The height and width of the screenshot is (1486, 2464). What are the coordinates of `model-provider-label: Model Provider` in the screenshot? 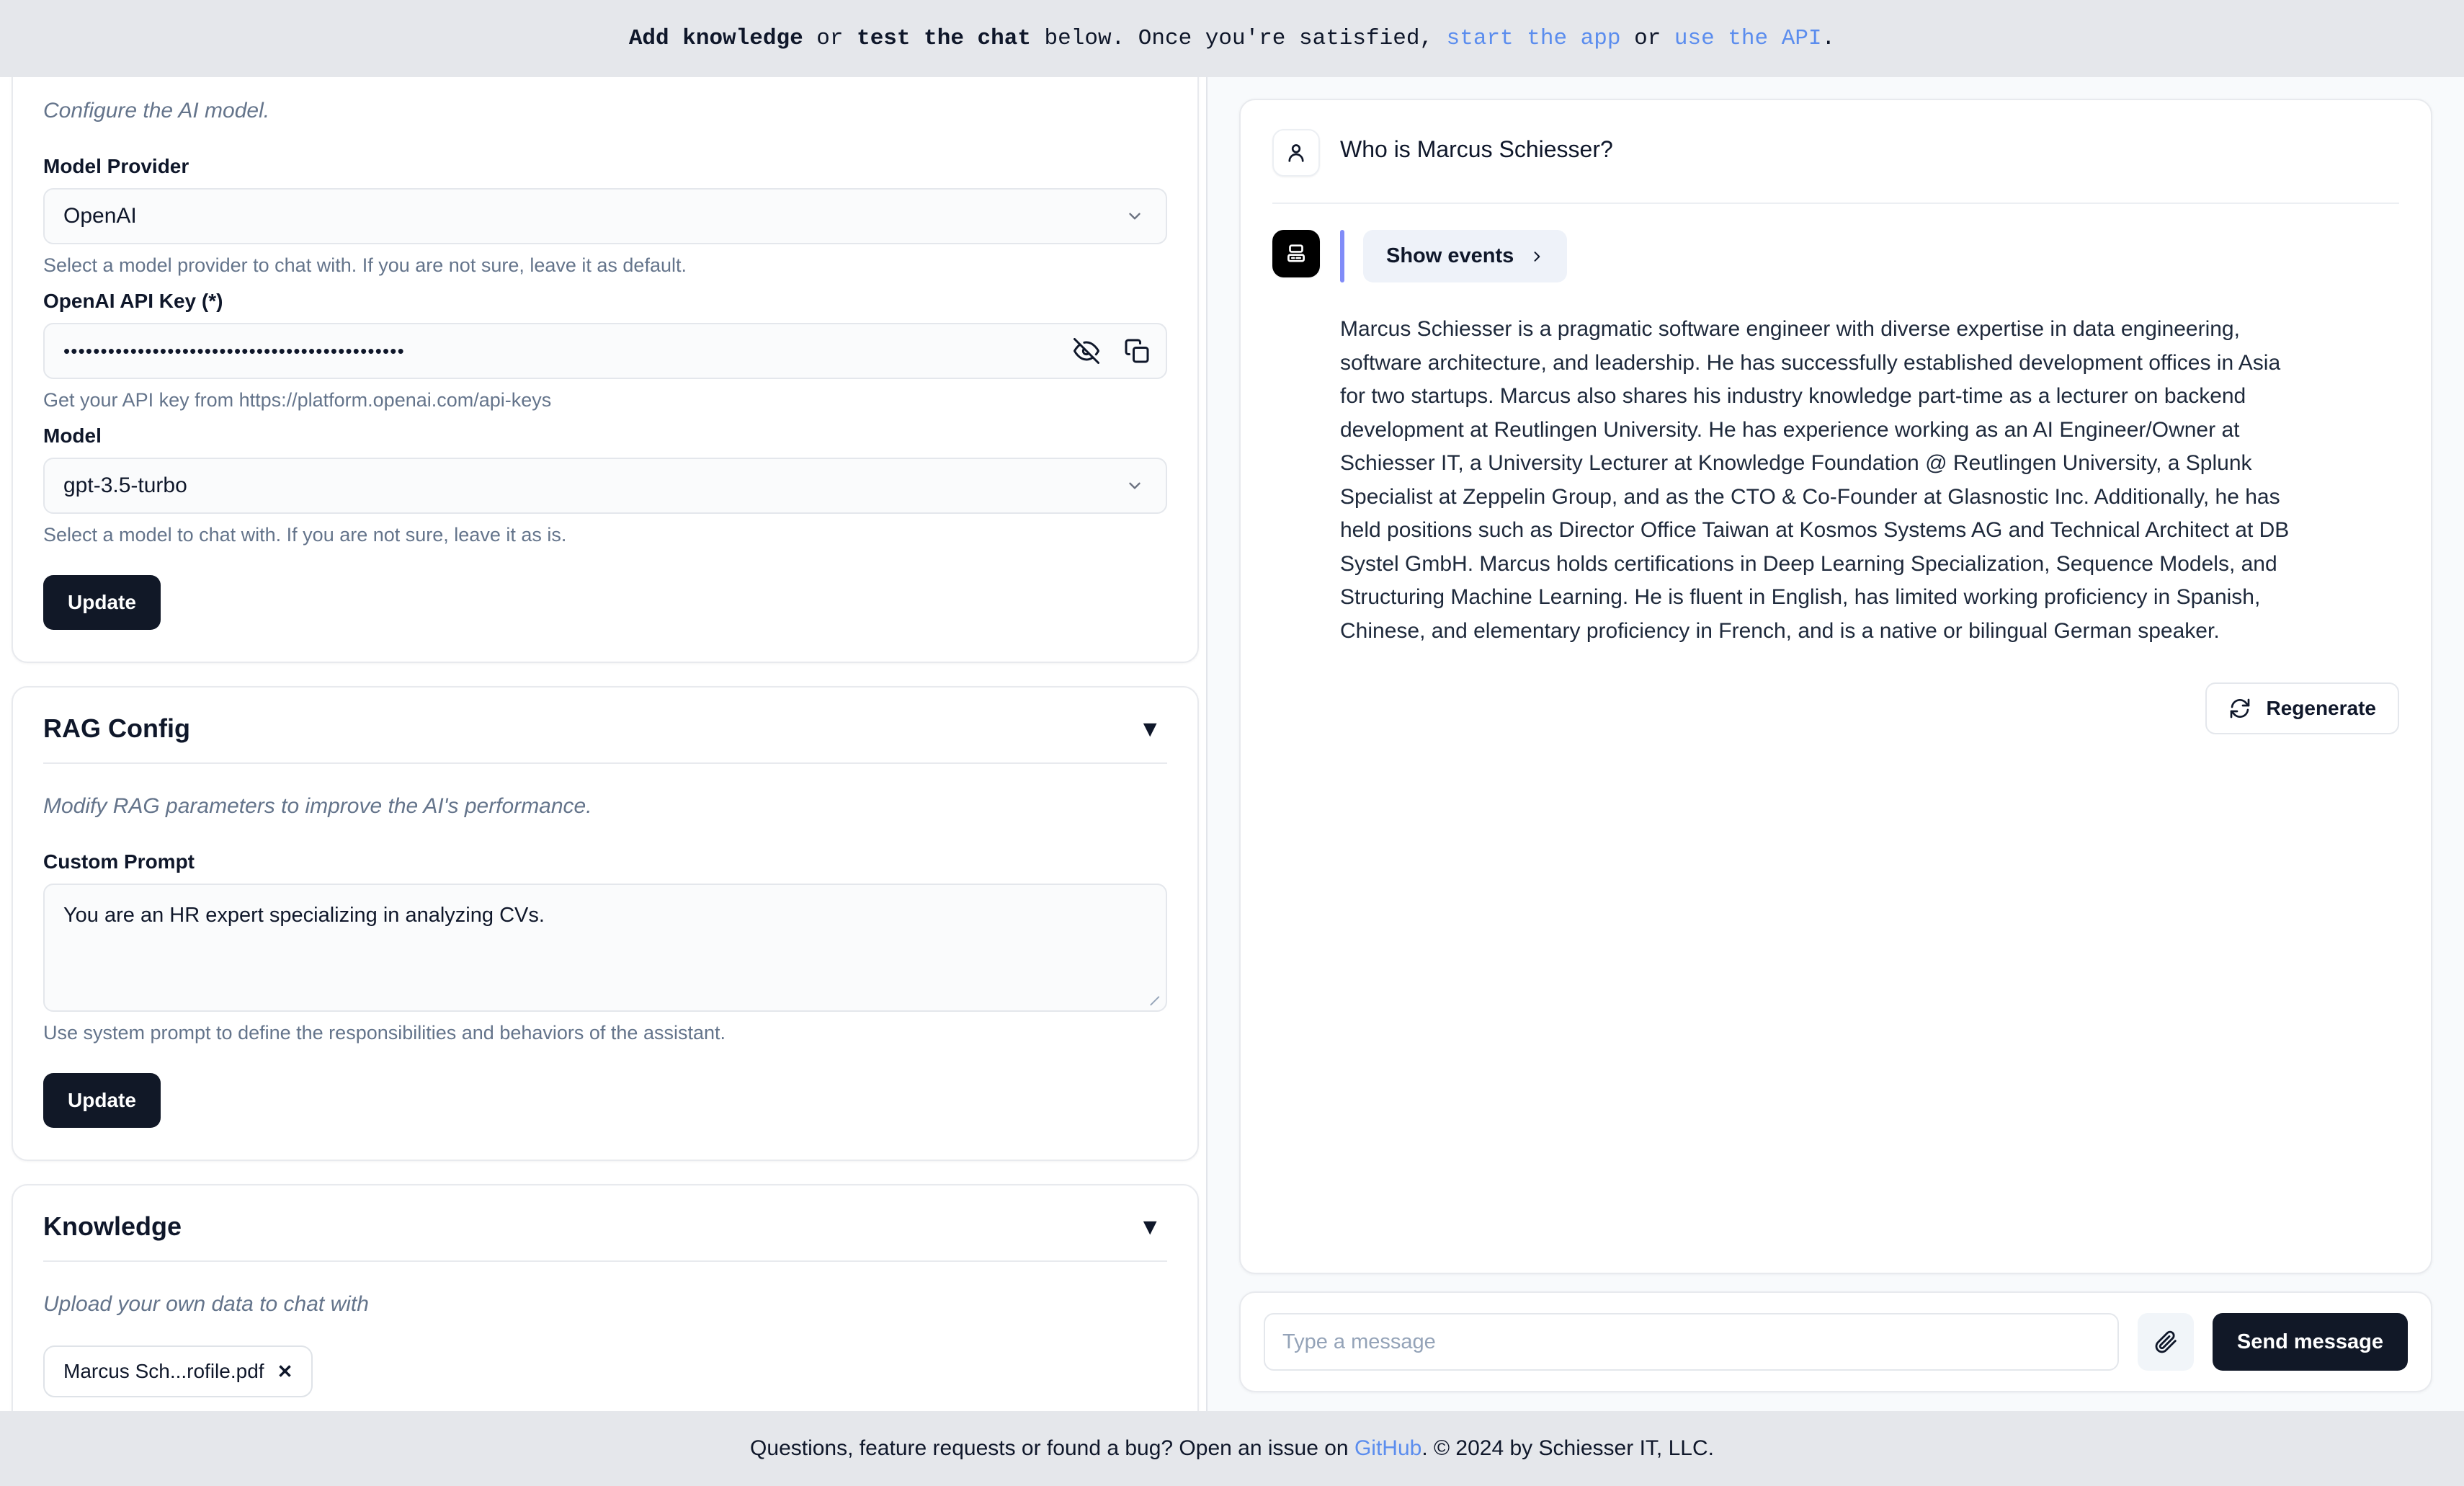 It's located at (116, 166).